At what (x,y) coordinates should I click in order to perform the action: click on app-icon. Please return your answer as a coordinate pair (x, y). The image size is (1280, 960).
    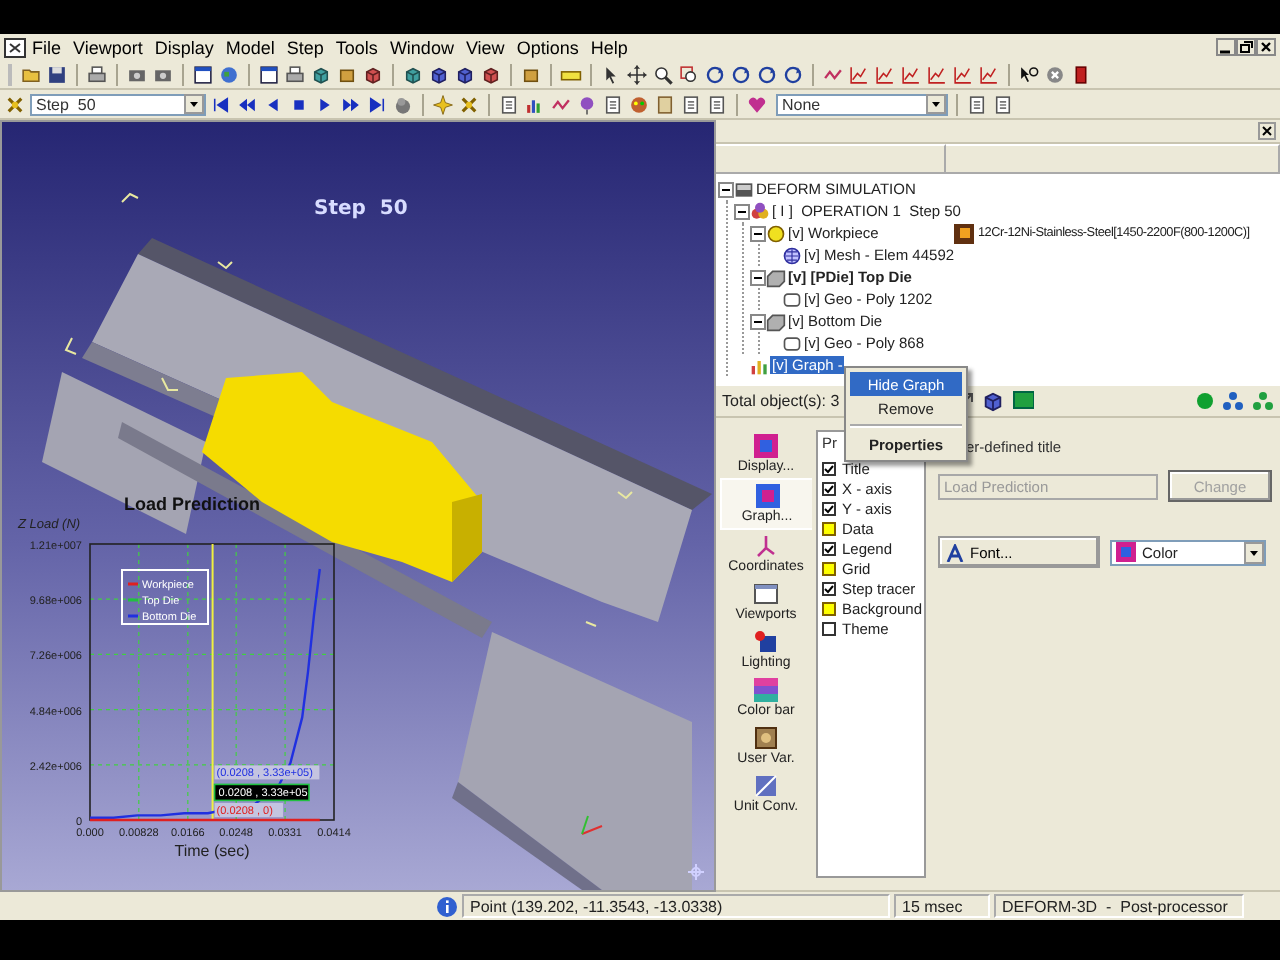
    Looking at the image, I should click on (15, 47).